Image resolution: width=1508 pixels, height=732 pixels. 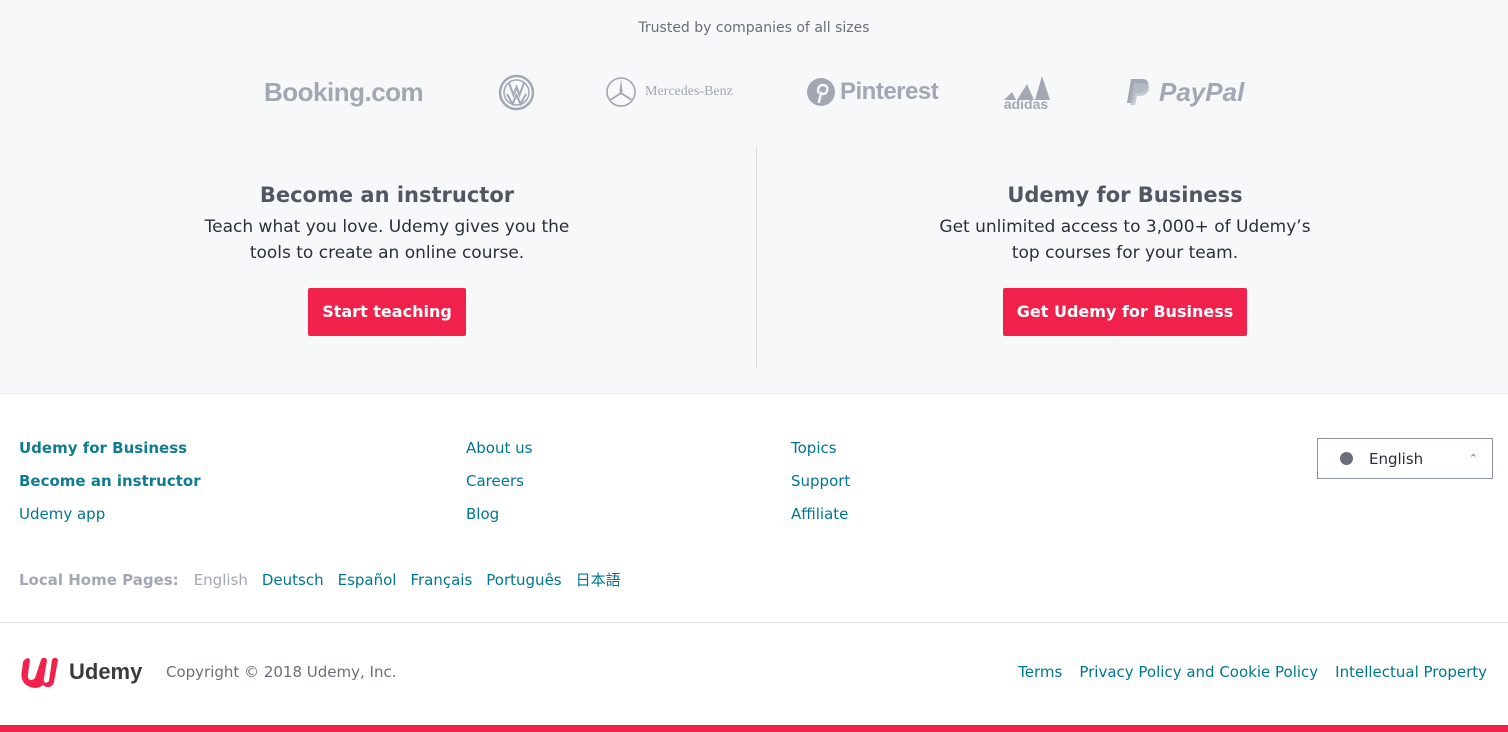 I want to click on footer-link-topics: Topics, so click(x=820, y=448).